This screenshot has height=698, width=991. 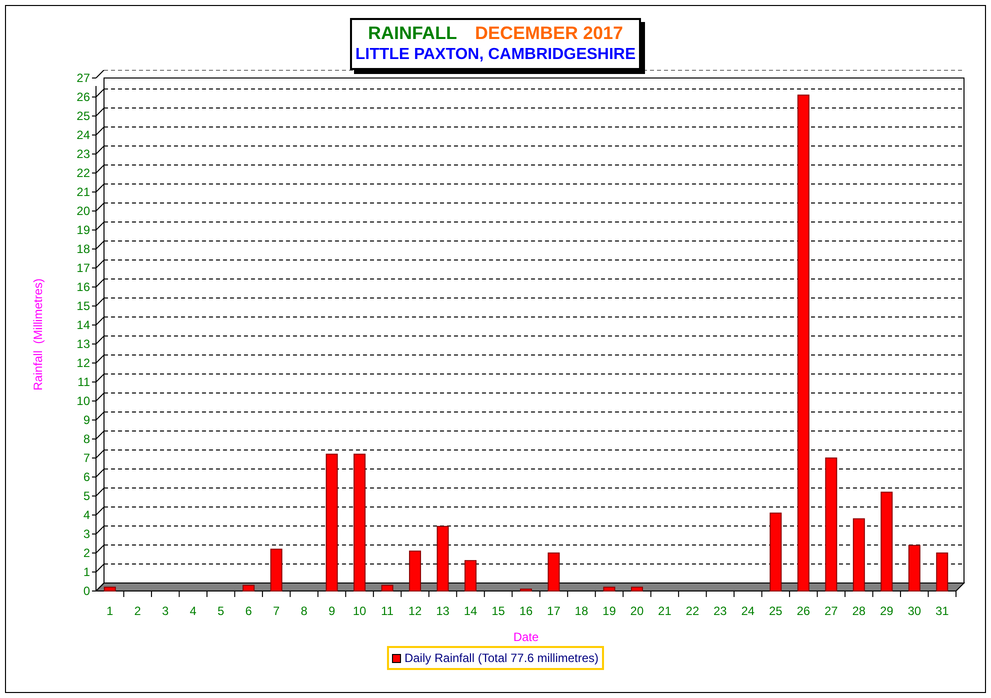 What do you see at coordinates (86, 477) in the screenshot?
I see `y-tick-label: 6` at bounding box center [86, 477].